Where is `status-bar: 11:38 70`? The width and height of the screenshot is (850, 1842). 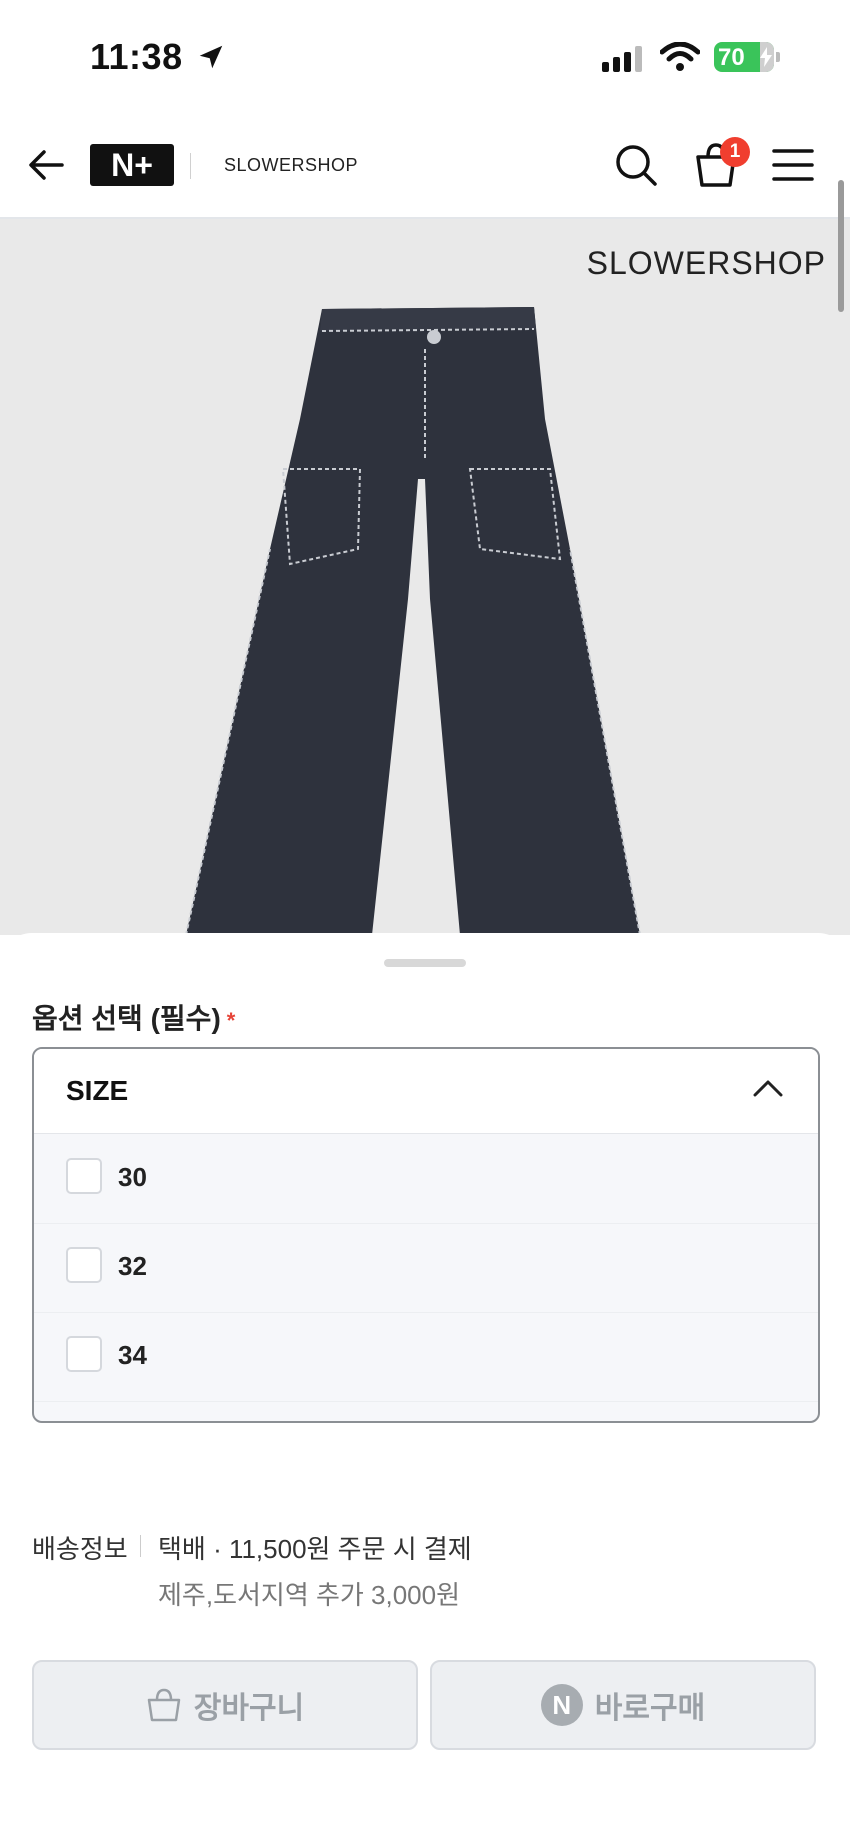 status-bar: 11:38 70 is located at coordinates (425, 57).